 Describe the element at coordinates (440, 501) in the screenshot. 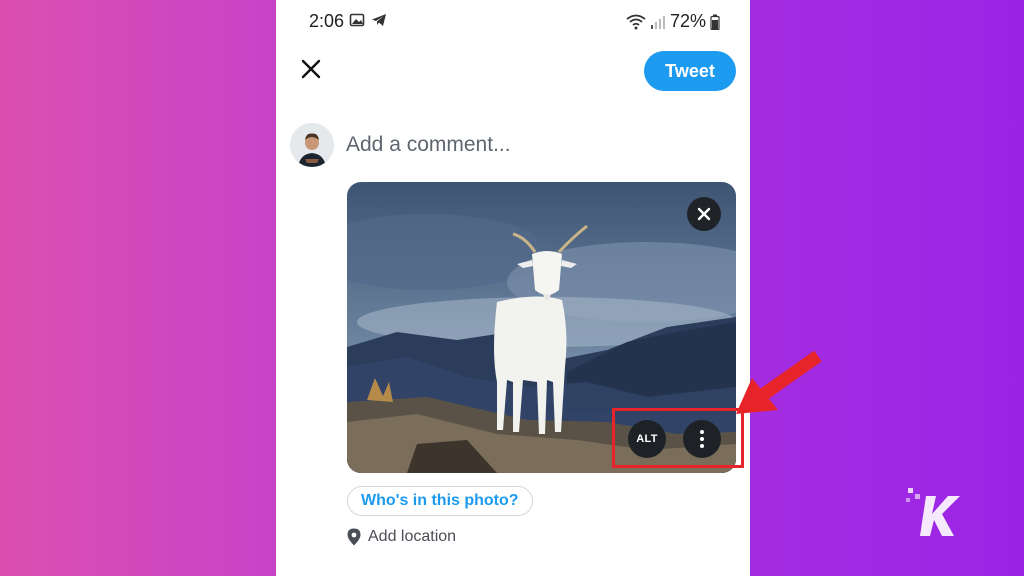

I see `tag-people-button: Who's in this photo?` at that location.